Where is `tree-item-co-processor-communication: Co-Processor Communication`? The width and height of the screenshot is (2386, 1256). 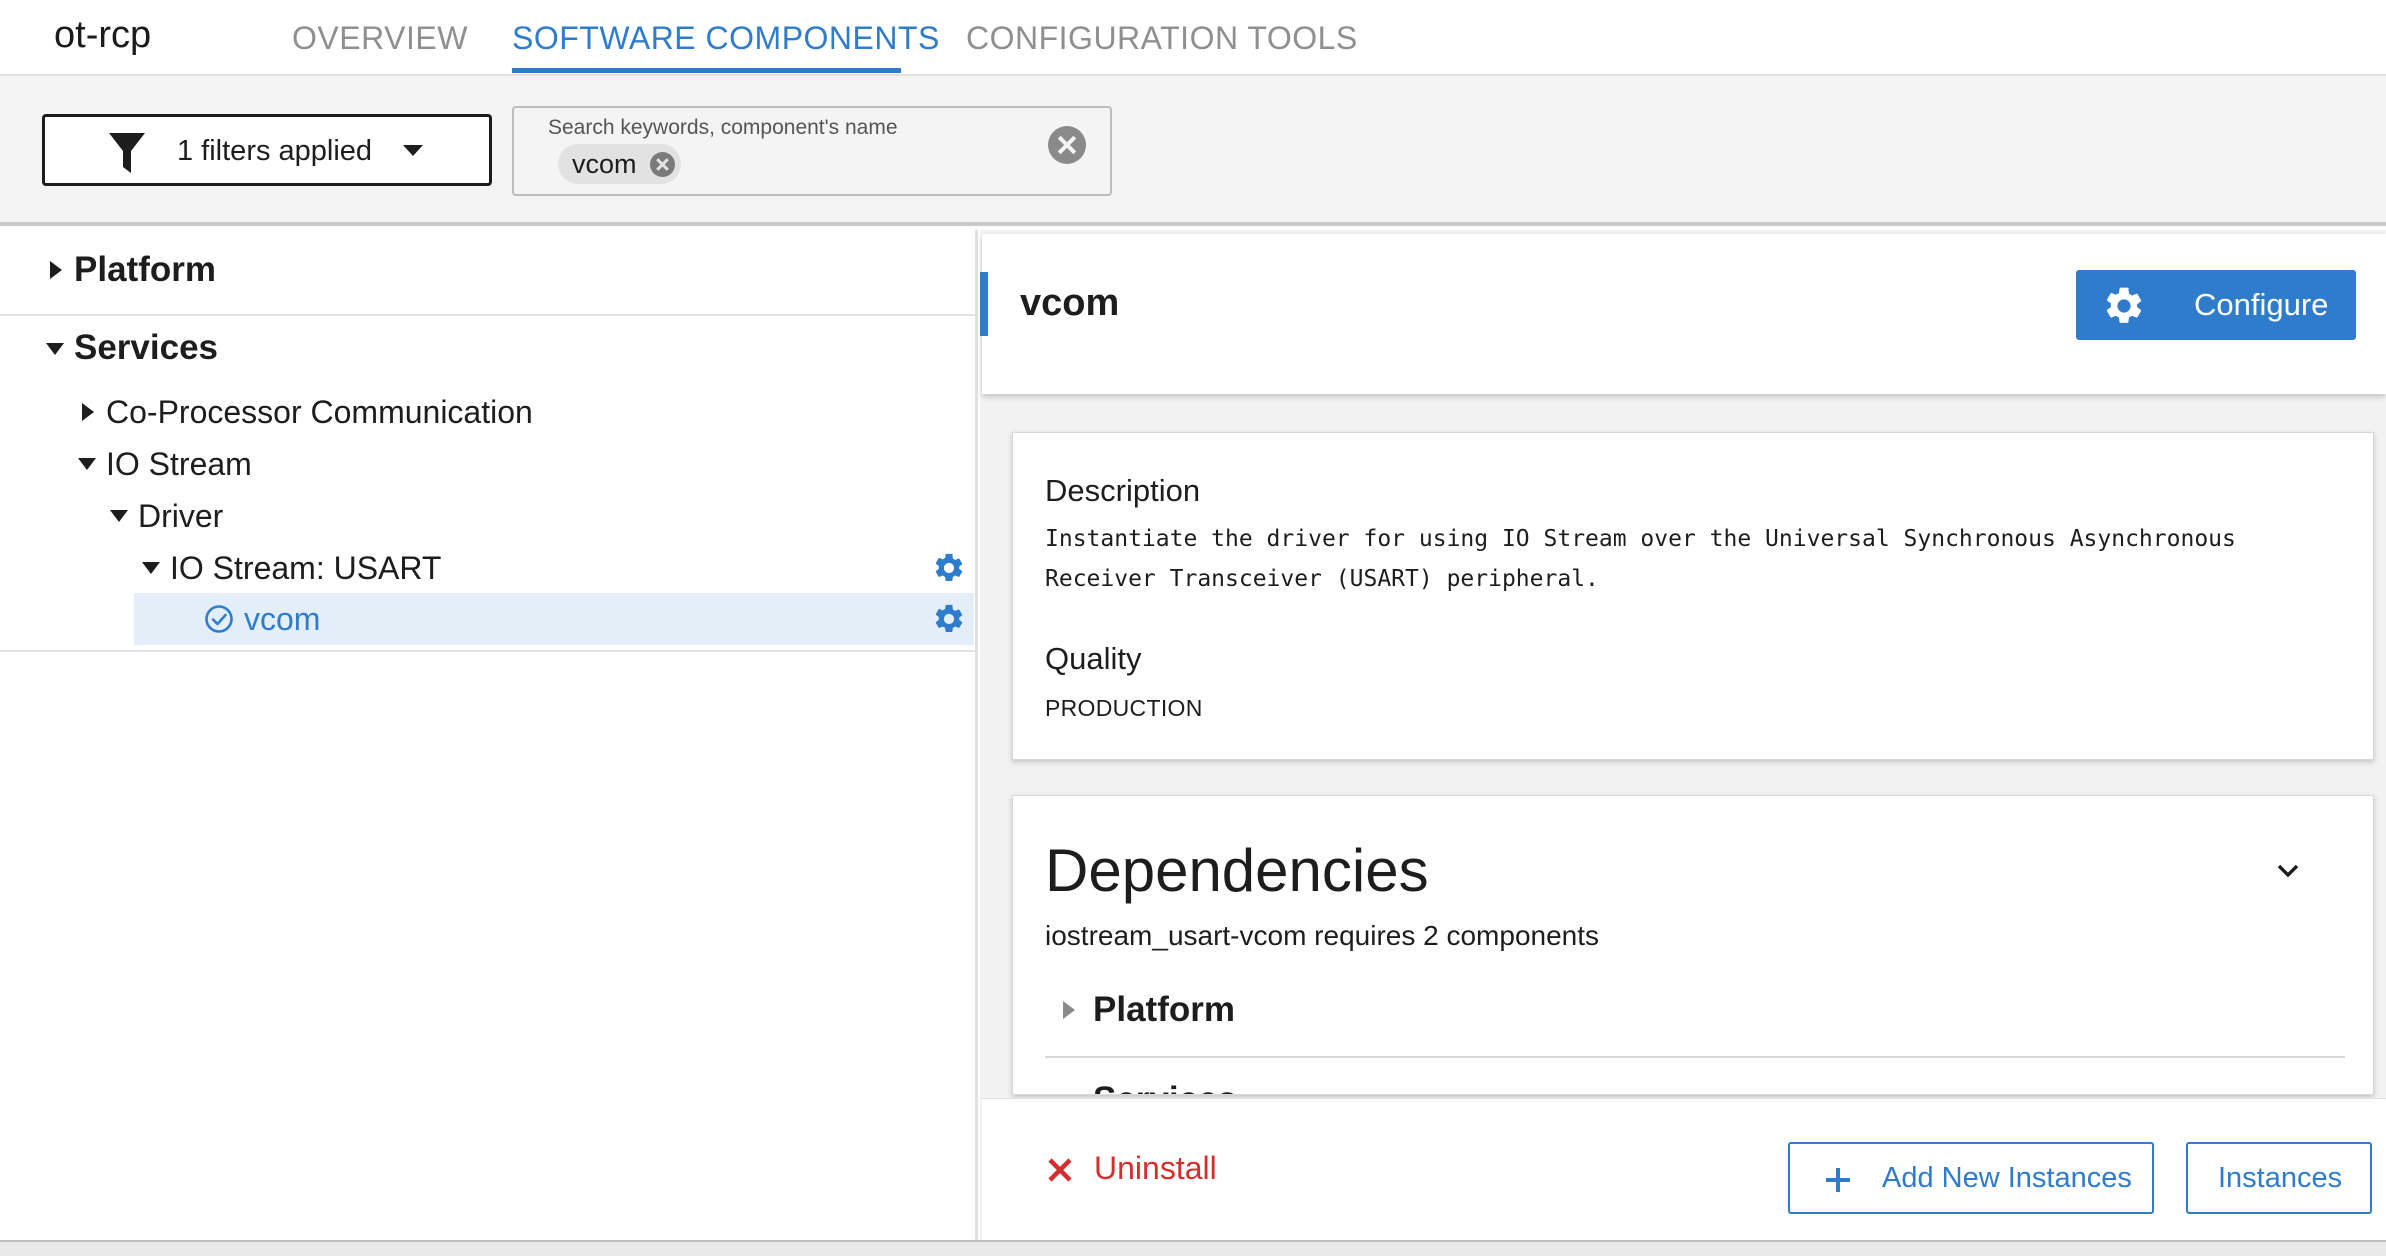
tree-item-co-processor-communication: Co-Processor Communication is located at coordinates (489, 412).